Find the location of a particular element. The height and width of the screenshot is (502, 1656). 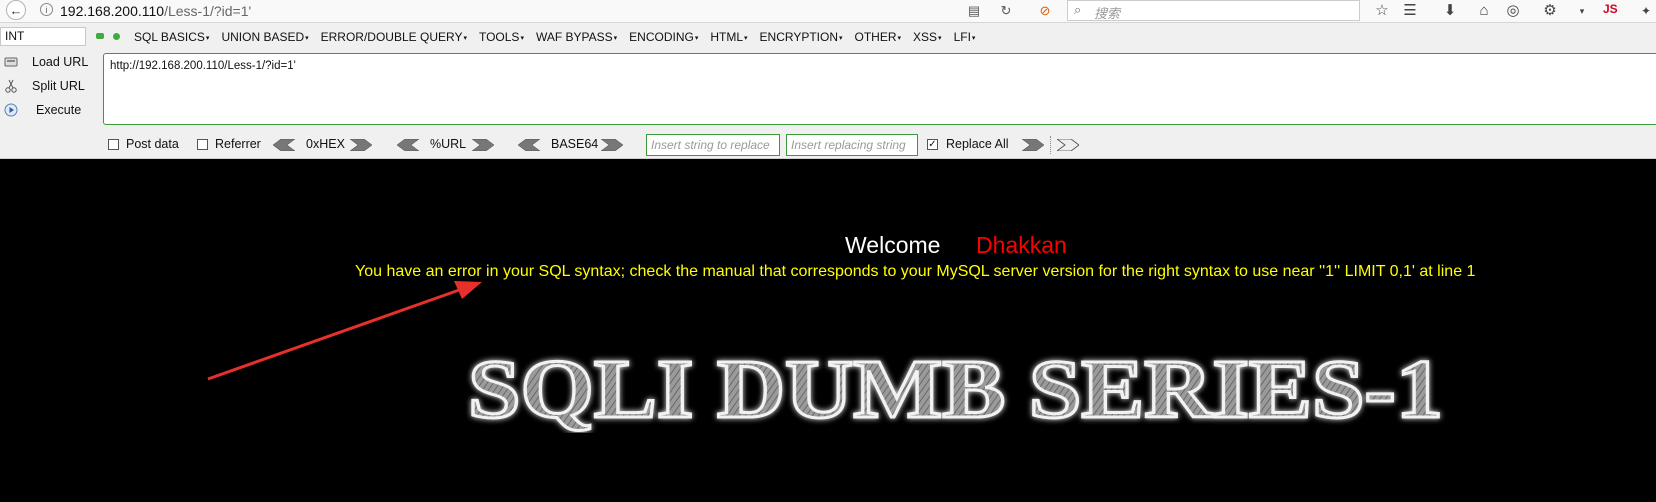

replace-string-input: Insert string to replace is located at coordinates (713, 145).